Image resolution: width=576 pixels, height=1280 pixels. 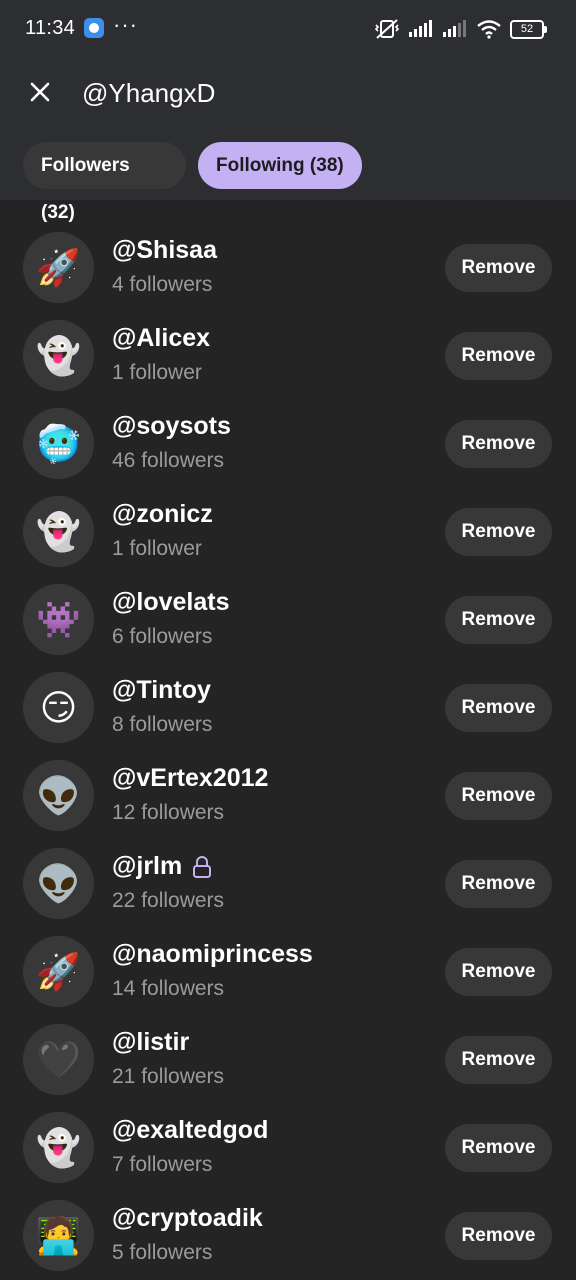 I want to click on username-container: @Shisaa, so click(x=164, y=250).